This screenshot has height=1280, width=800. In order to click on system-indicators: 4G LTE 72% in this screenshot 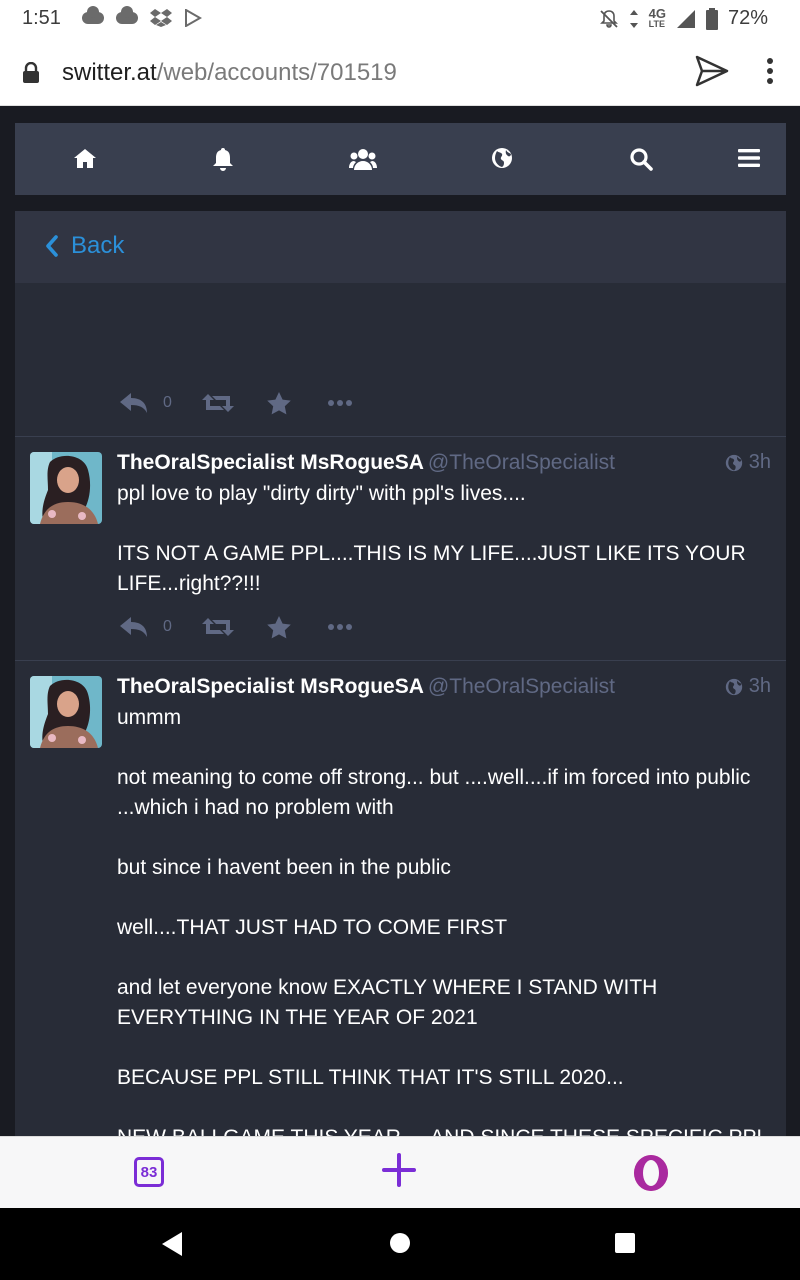, I will do `click(683, 18)`.